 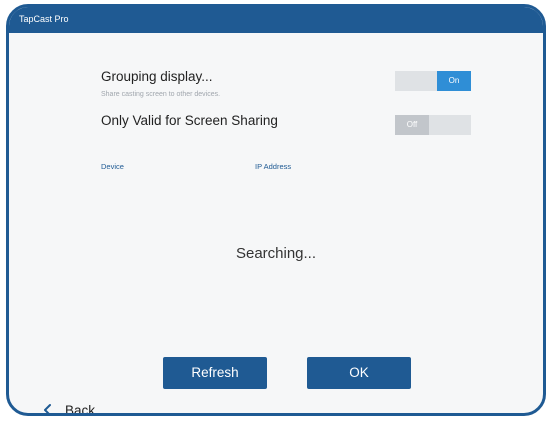 What do you see at coordinates (433, 125) in the screenshot?
I see `screen-sharing-toggle: Off` at bounding box center [433, 125].